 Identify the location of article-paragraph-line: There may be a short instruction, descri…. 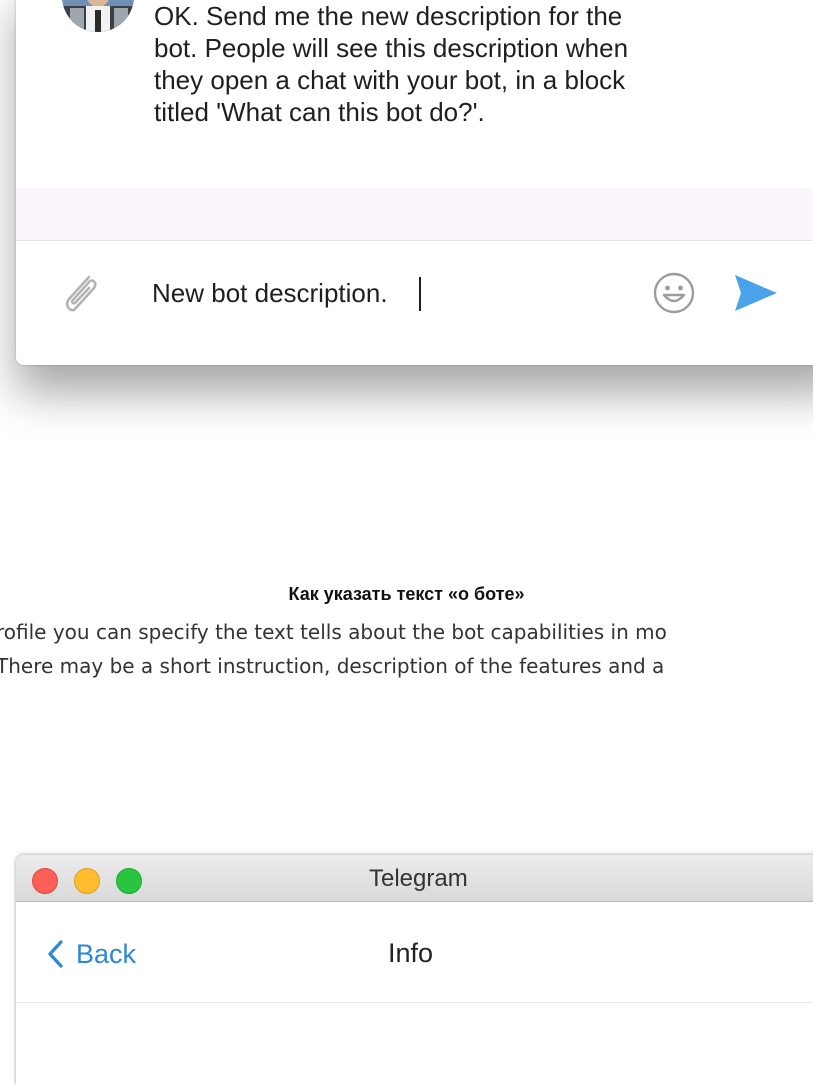
(332, 666).